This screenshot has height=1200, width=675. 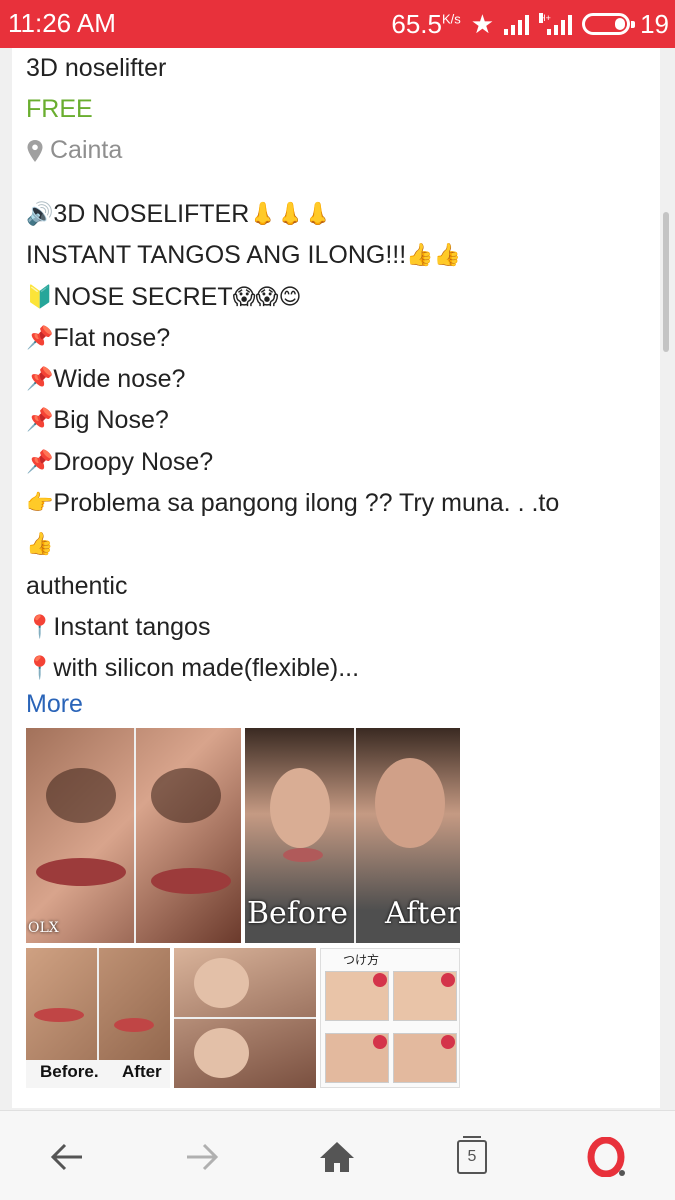 I want to click on status-time: 11:26 AM, so click(x=62, y=23).